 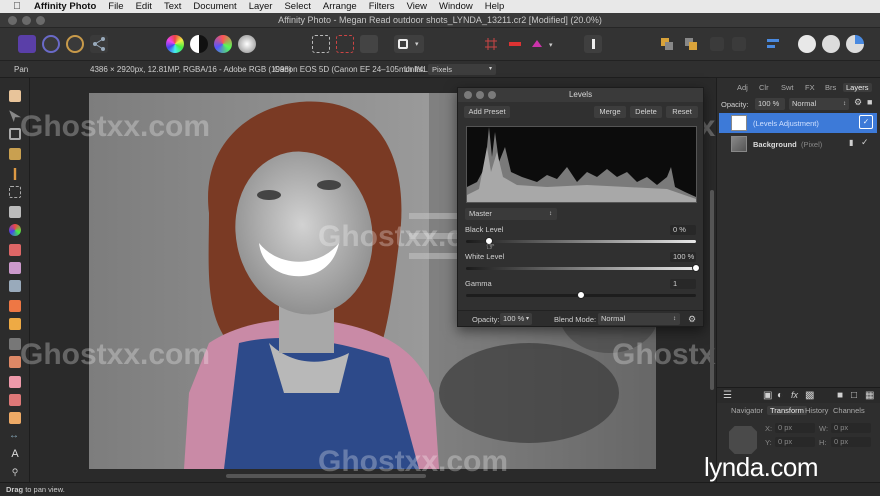 I want to click on gamma-slider, so click(x=581, y=295).